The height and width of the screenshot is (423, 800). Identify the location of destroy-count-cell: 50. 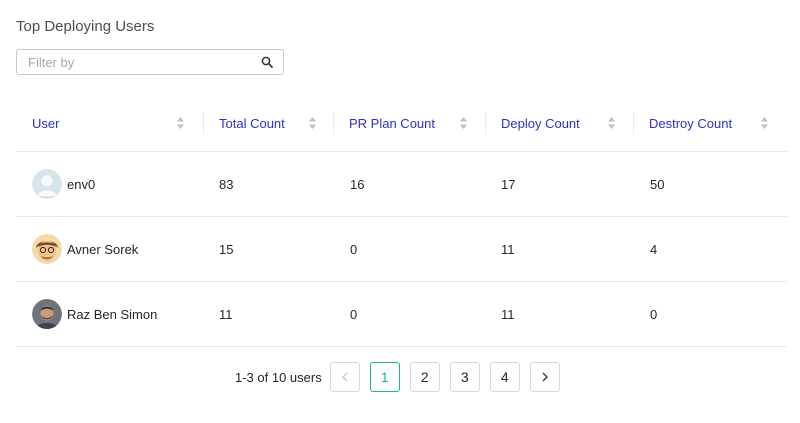
(657, 184).